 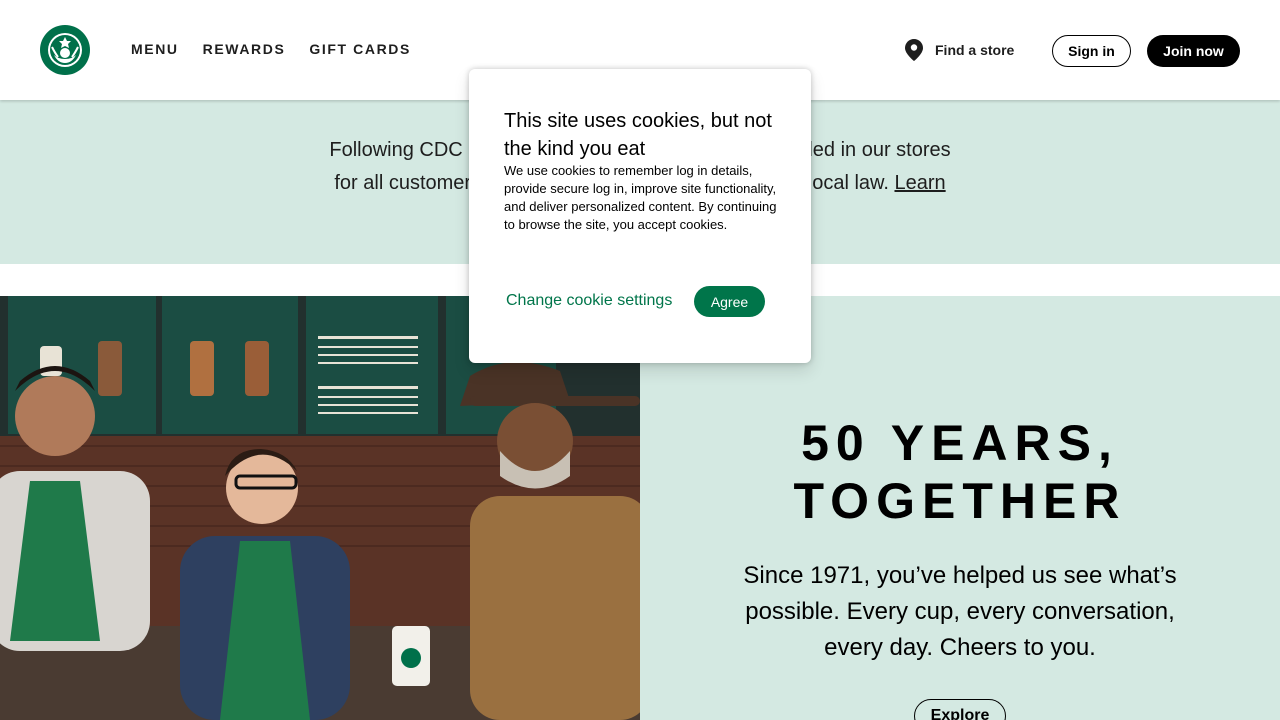 I want to click on nav-menu: MENU, so click(x=155, y=49).